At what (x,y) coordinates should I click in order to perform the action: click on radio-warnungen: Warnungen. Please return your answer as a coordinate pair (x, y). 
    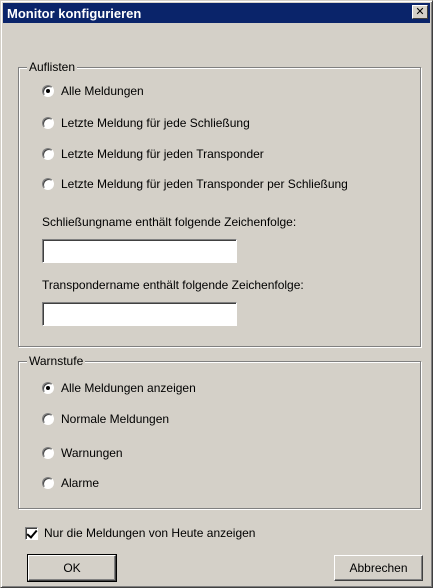
    Looking at the image, I should click on (82, 453).